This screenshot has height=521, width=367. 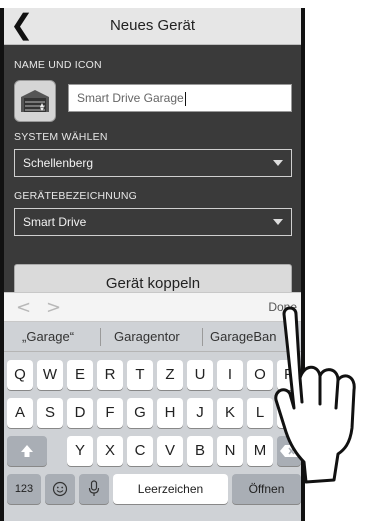 I want to click on key: R, so click(x=110, y=375).